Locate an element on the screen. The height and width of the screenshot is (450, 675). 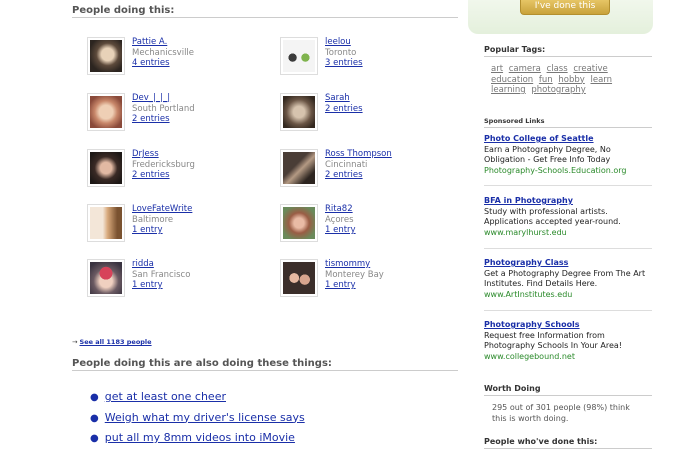
person-card: Dev_|_|_| South Portland 2 entries is located at coordinates (174, 114).